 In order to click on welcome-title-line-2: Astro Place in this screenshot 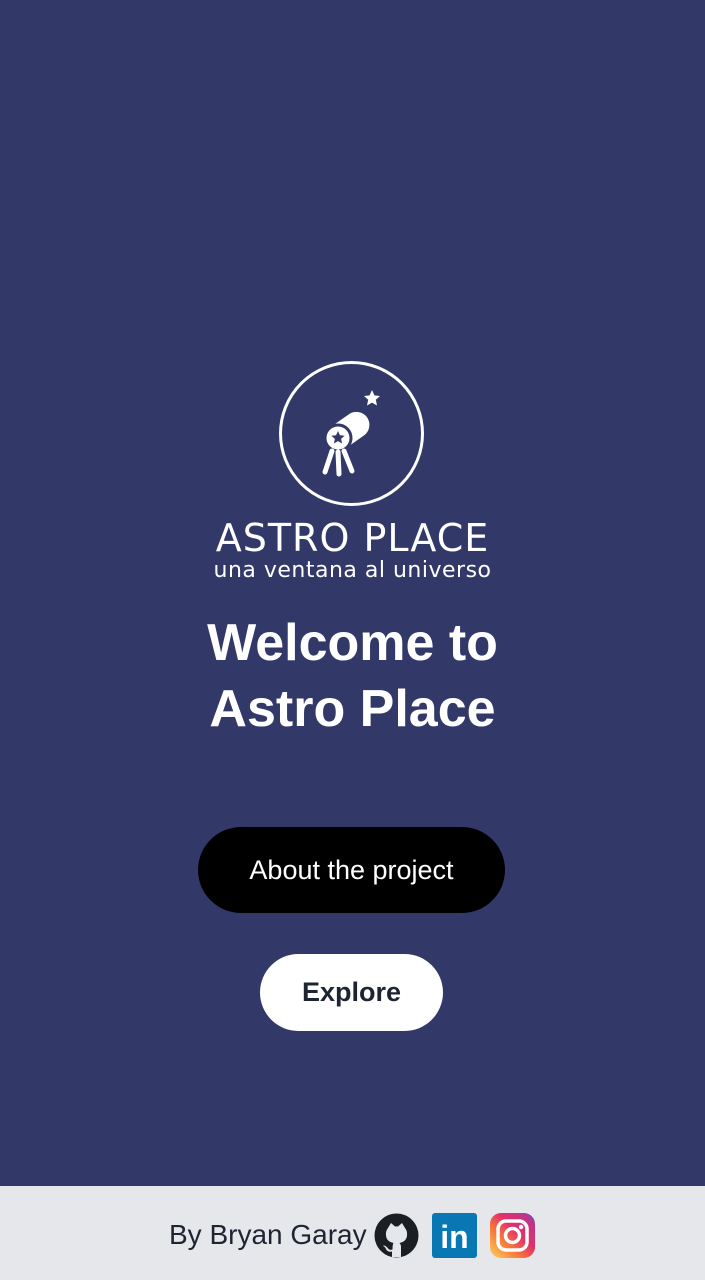, I will do `click(352, 709)`.